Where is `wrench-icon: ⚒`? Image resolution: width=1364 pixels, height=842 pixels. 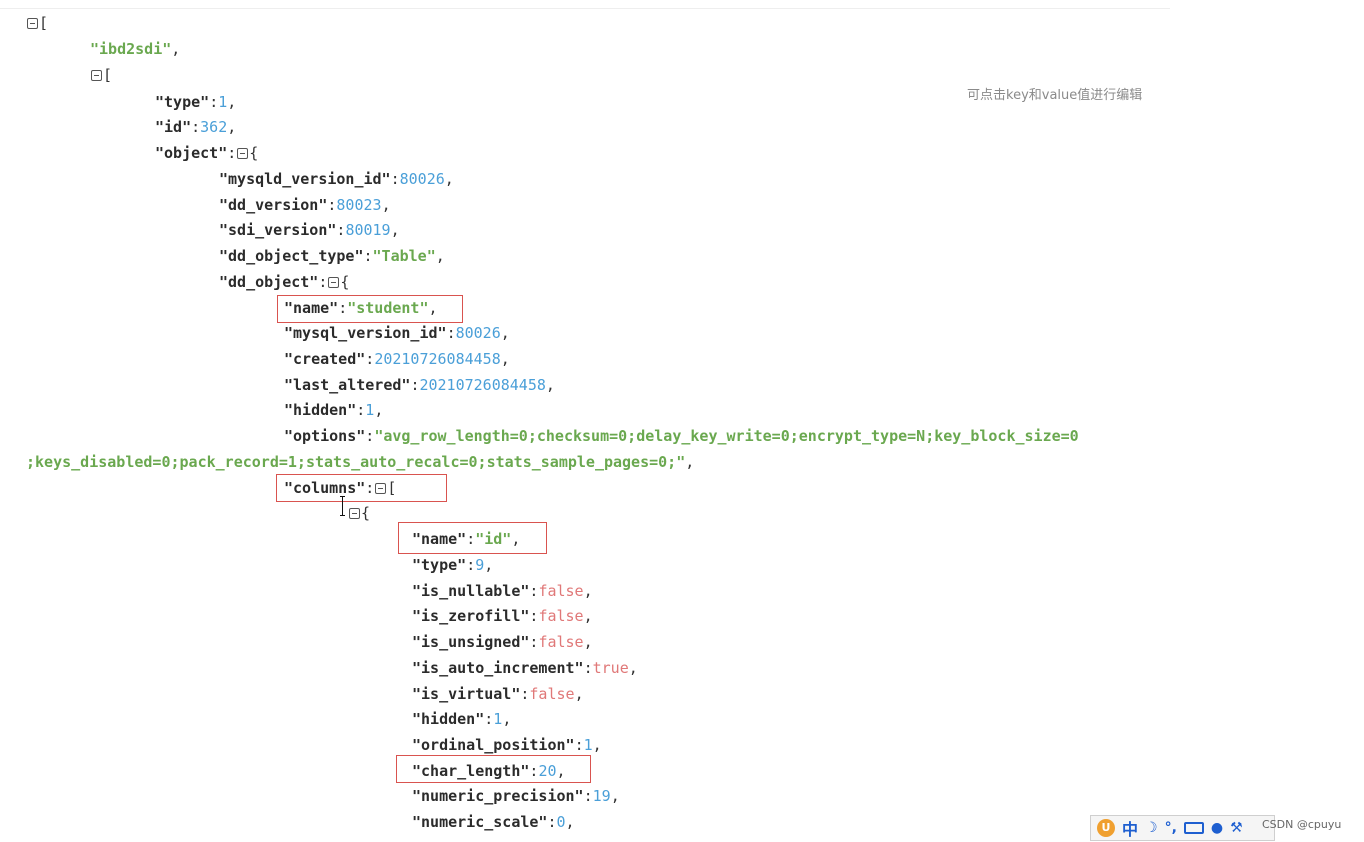 wrench-icon: ⚒ is located at coordinates (1236, 828).